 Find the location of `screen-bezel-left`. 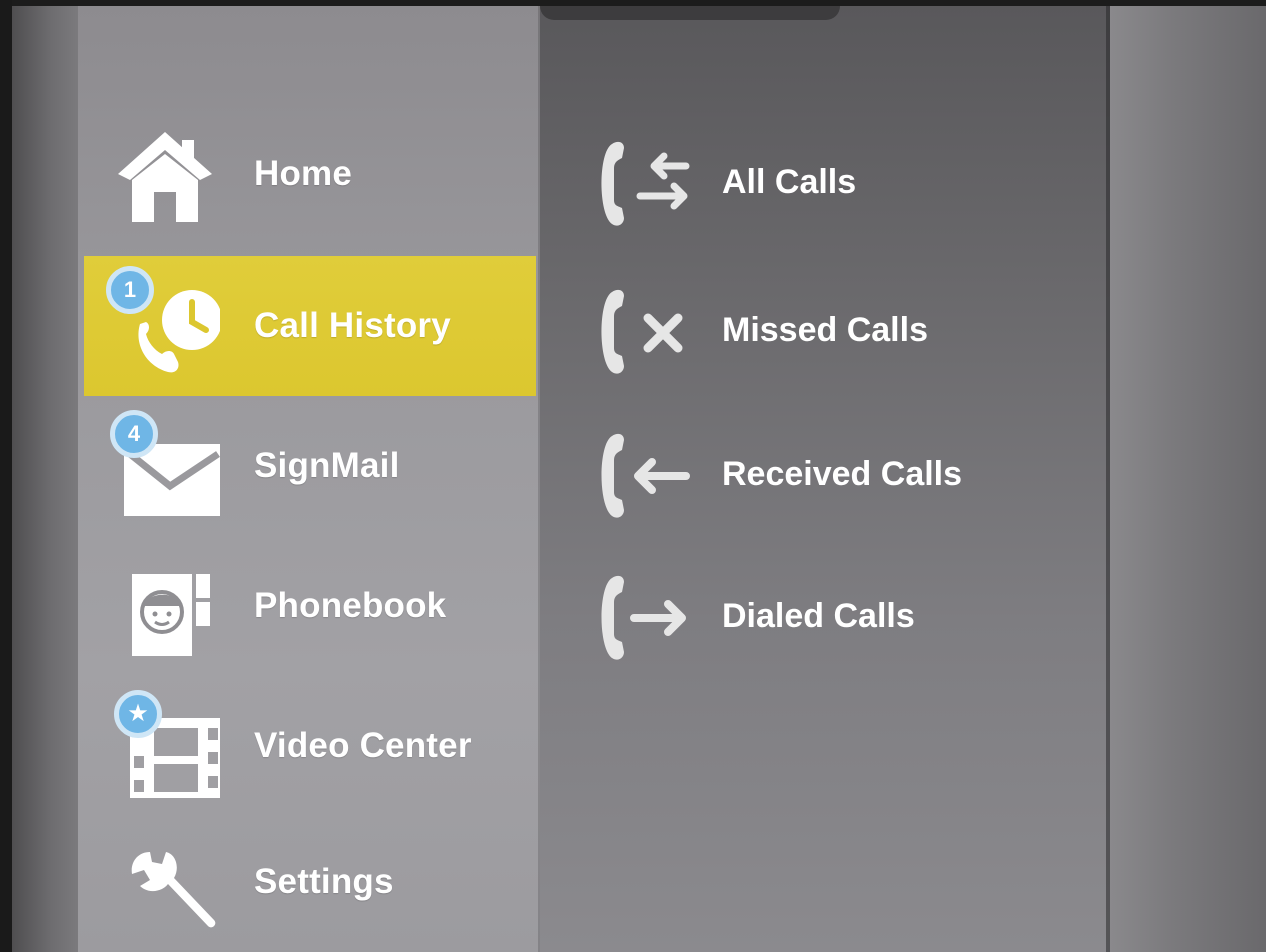

screen-bezel-left is located at coordinates (6, 476).